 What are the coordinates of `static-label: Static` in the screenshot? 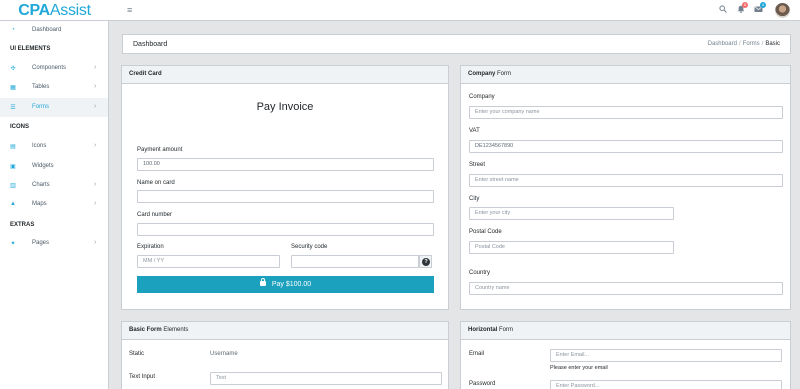 It's located at (137, 354).